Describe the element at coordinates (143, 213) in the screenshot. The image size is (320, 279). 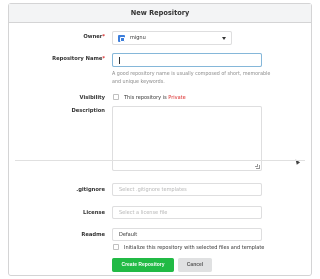
I see `license-placeholder: Select a license file` at that location.